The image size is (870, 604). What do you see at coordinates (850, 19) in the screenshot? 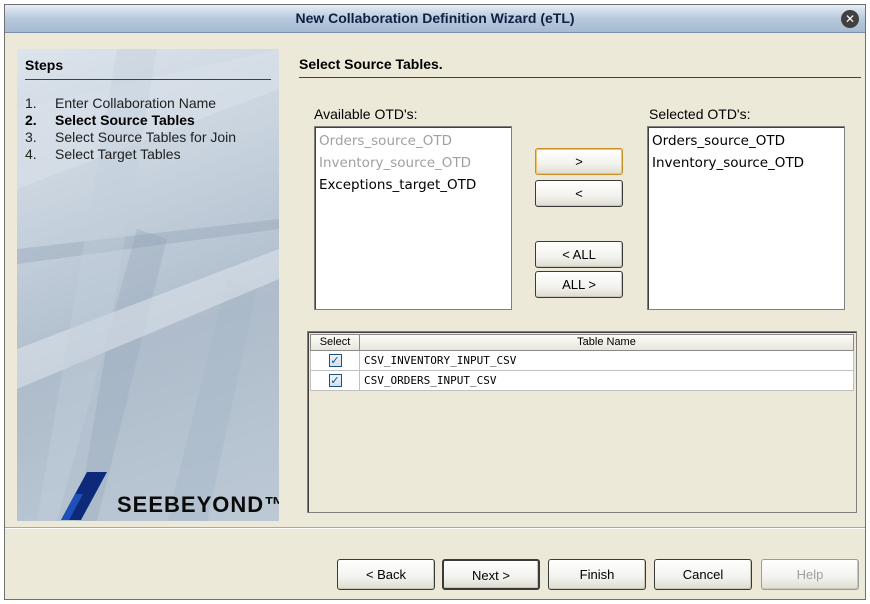
I see `close-icon: ✕` at bounding box center [850, 19].